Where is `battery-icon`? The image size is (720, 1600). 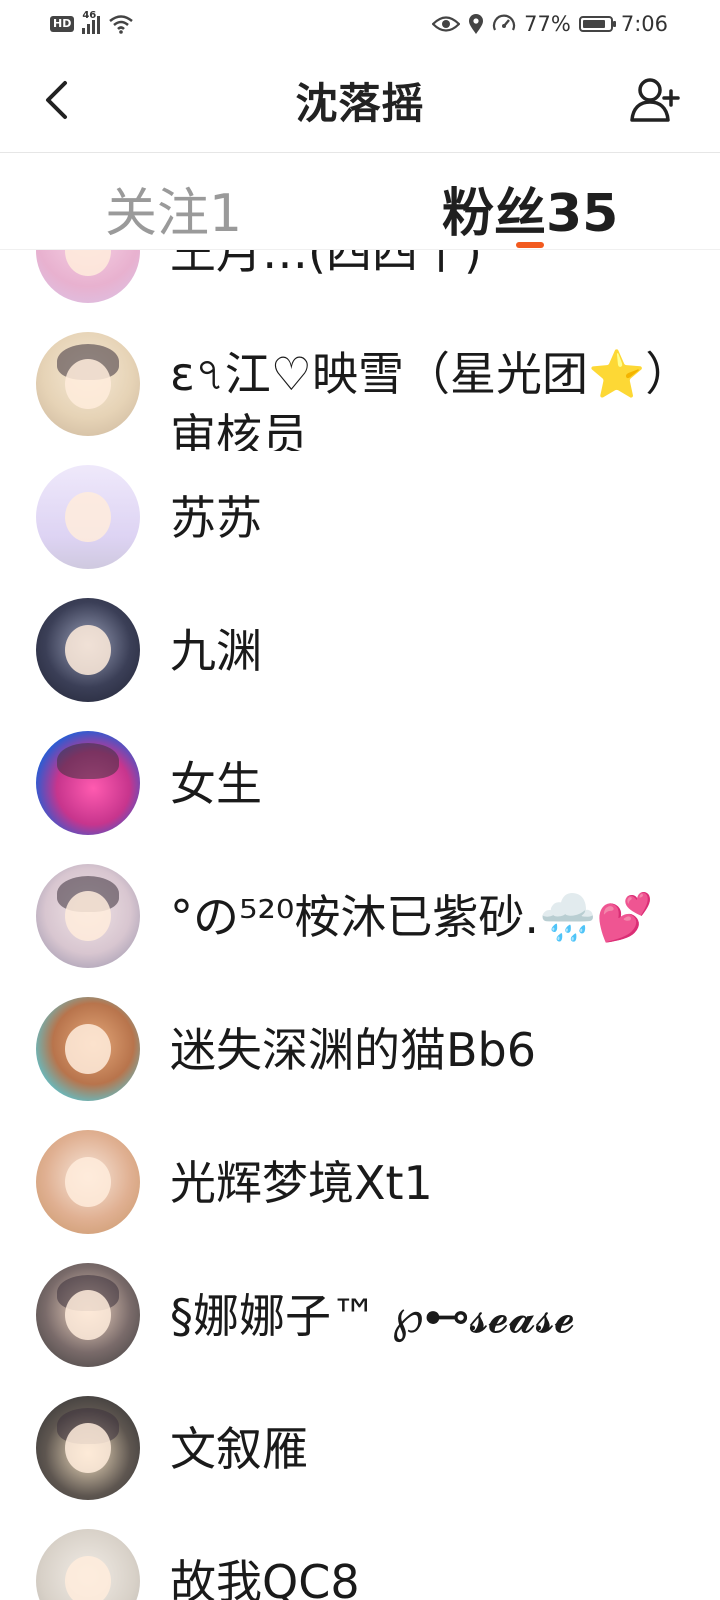 battery-icon is located at coordinates (597, 24).